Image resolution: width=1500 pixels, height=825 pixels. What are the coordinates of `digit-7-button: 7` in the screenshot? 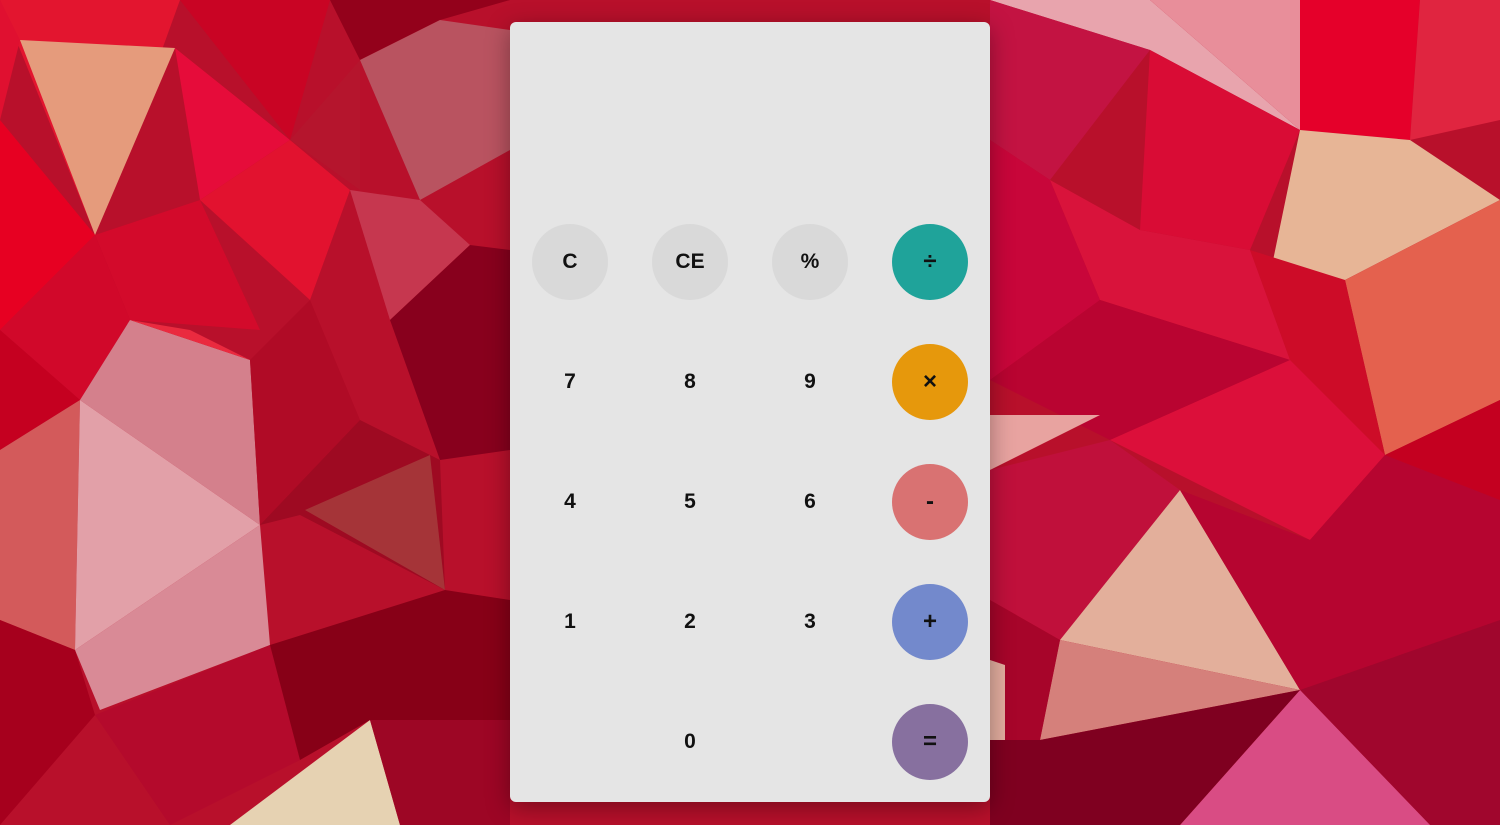 It's located at (570, 382).